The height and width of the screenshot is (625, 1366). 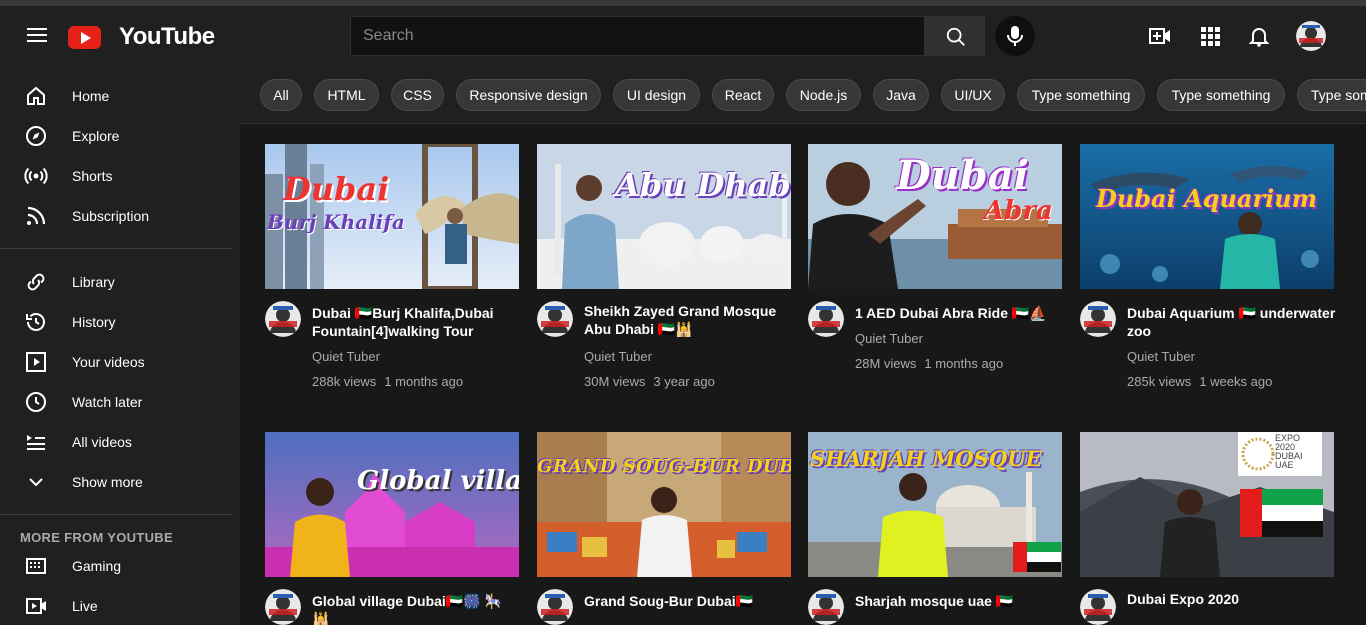 What do you see at coordinates (664, 504) in the screenshot?
I see `video-thumbnail: GRAND SOUG-BUR DUBAI` at bounding box center [664, 504].